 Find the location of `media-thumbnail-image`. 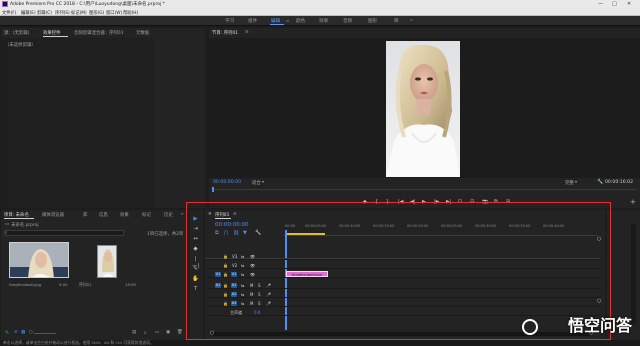

media-thumbnail-image is located at coordinates (39, 260).